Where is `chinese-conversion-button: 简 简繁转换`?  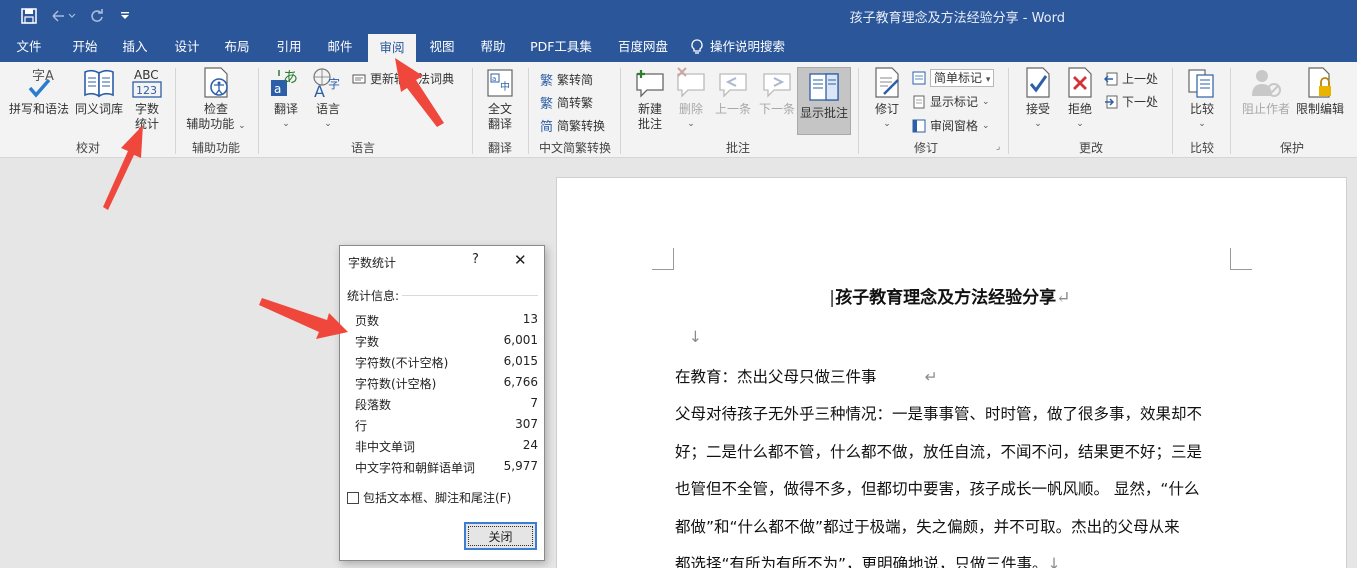 chinese-conversion-button: 简 简繁转换 is located at coordinates (572, 125).